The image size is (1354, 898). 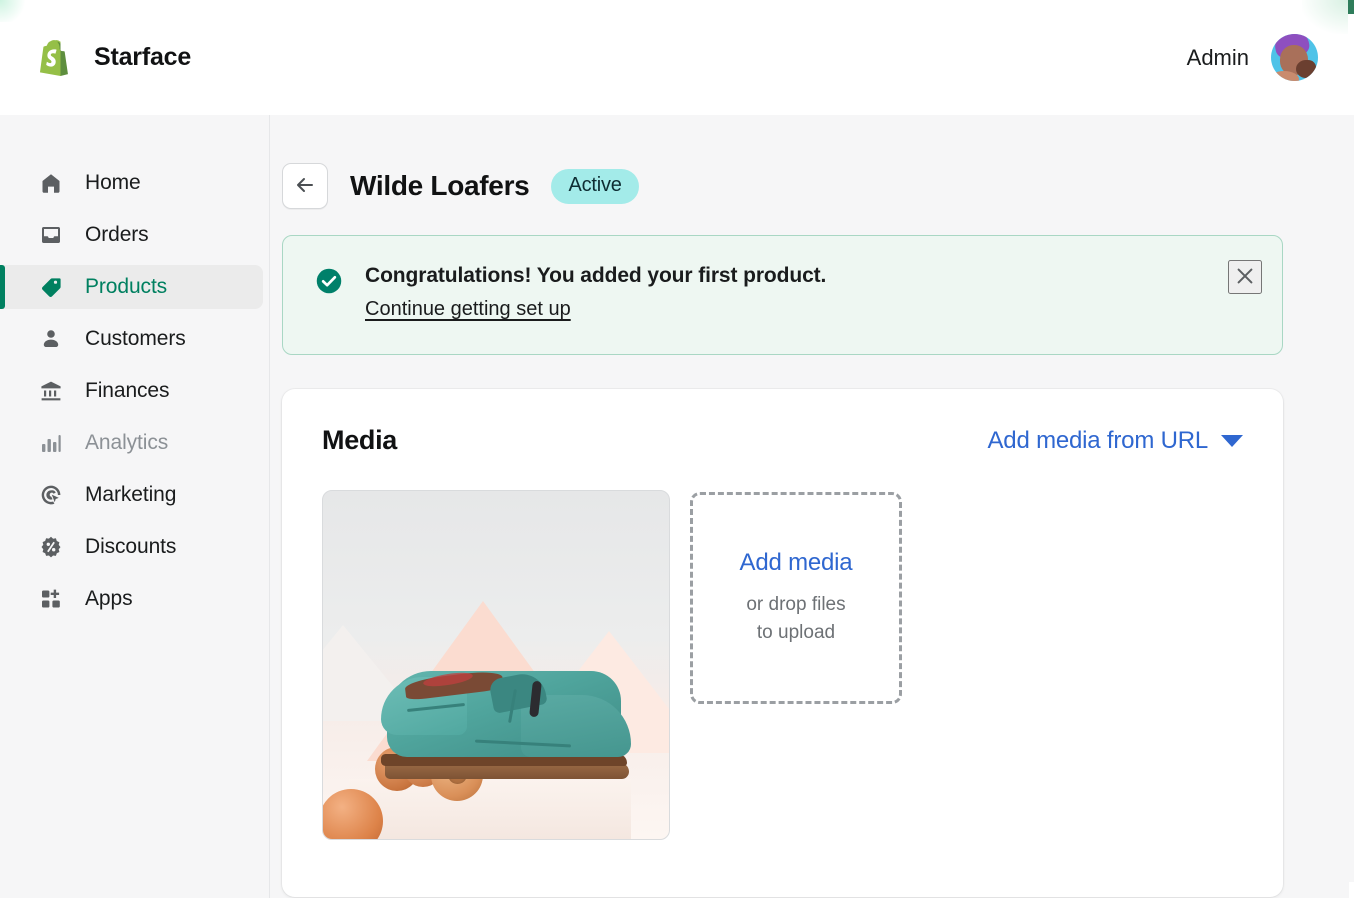 What do you see at coordinates (1294, 57) in the screenshot?
I see `avatar` at bounding box center [1294, 57].